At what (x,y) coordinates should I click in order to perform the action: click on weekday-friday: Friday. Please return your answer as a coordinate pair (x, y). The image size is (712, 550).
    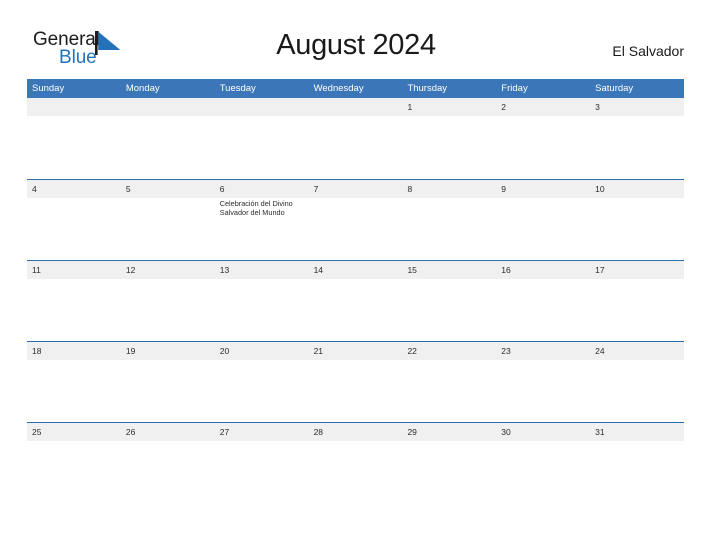
    Looking at the image, I should click on (514, 88).